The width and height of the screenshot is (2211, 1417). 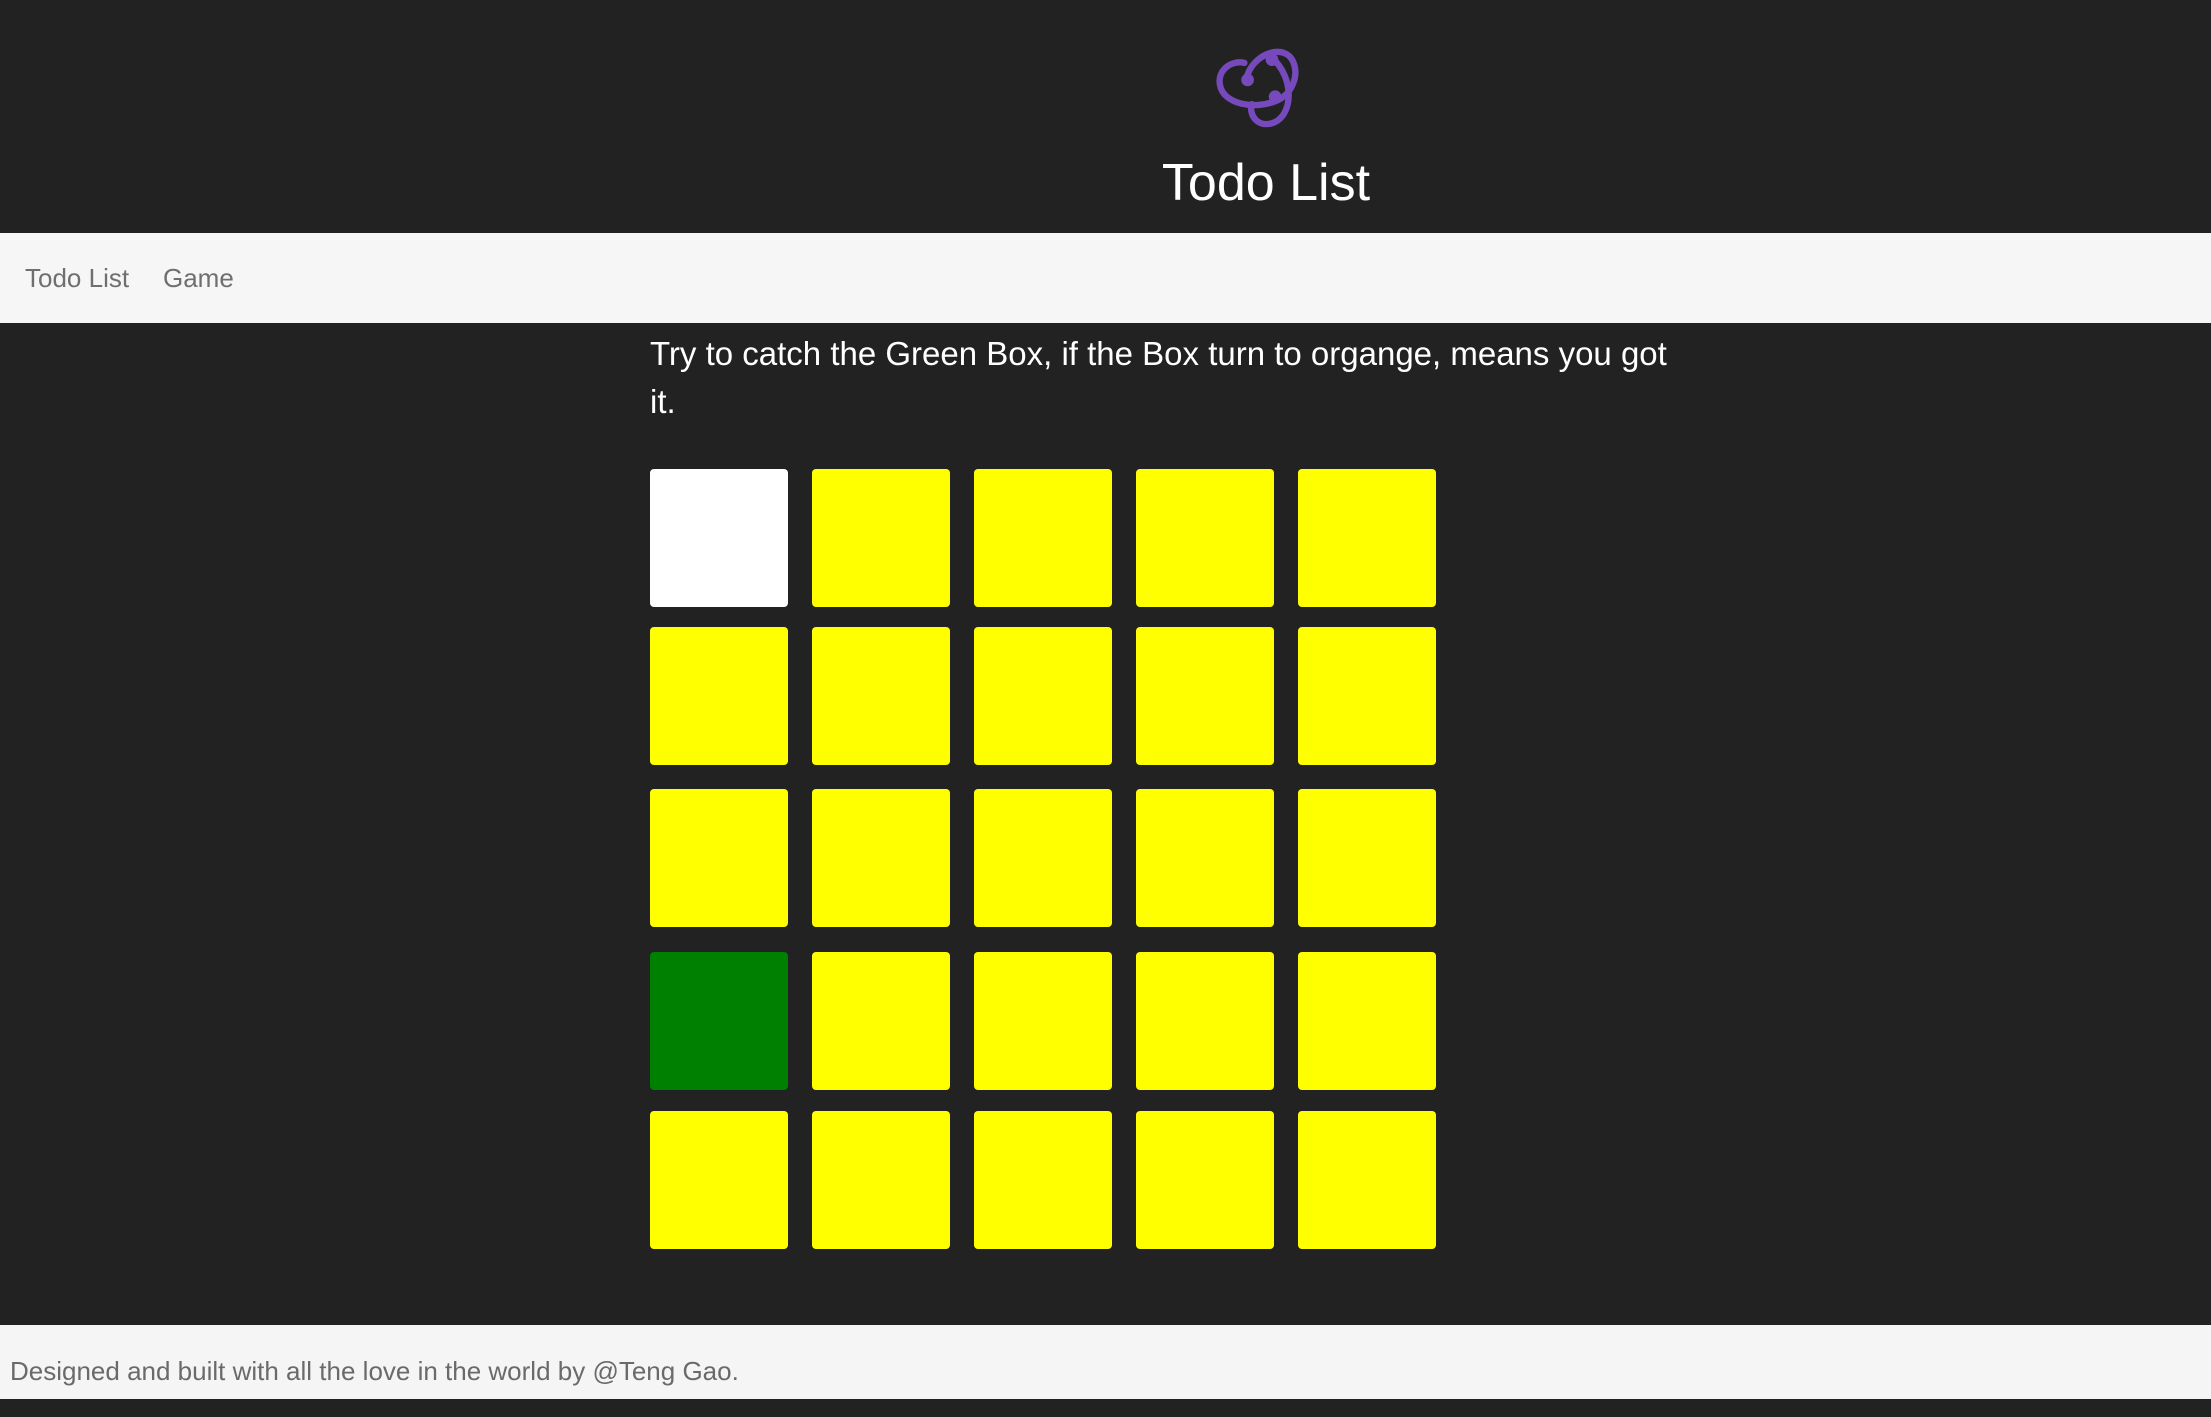 What do you see at coordinates (719, 1180) in the screenshot?
I see `game-box-r5-c1-yellow` at bounding box center [719, 1180].